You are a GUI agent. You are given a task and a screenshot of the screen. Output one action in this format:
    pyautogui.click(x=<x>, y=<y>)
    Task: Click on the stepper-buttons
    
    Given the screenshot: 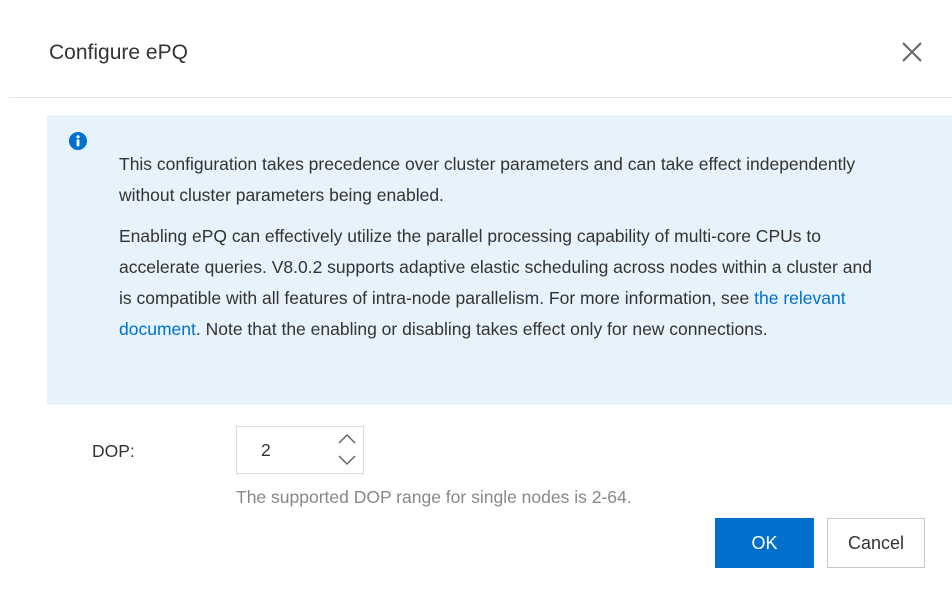 What is the action you would take?
    pyautogui.click(x=347, y=450)
    